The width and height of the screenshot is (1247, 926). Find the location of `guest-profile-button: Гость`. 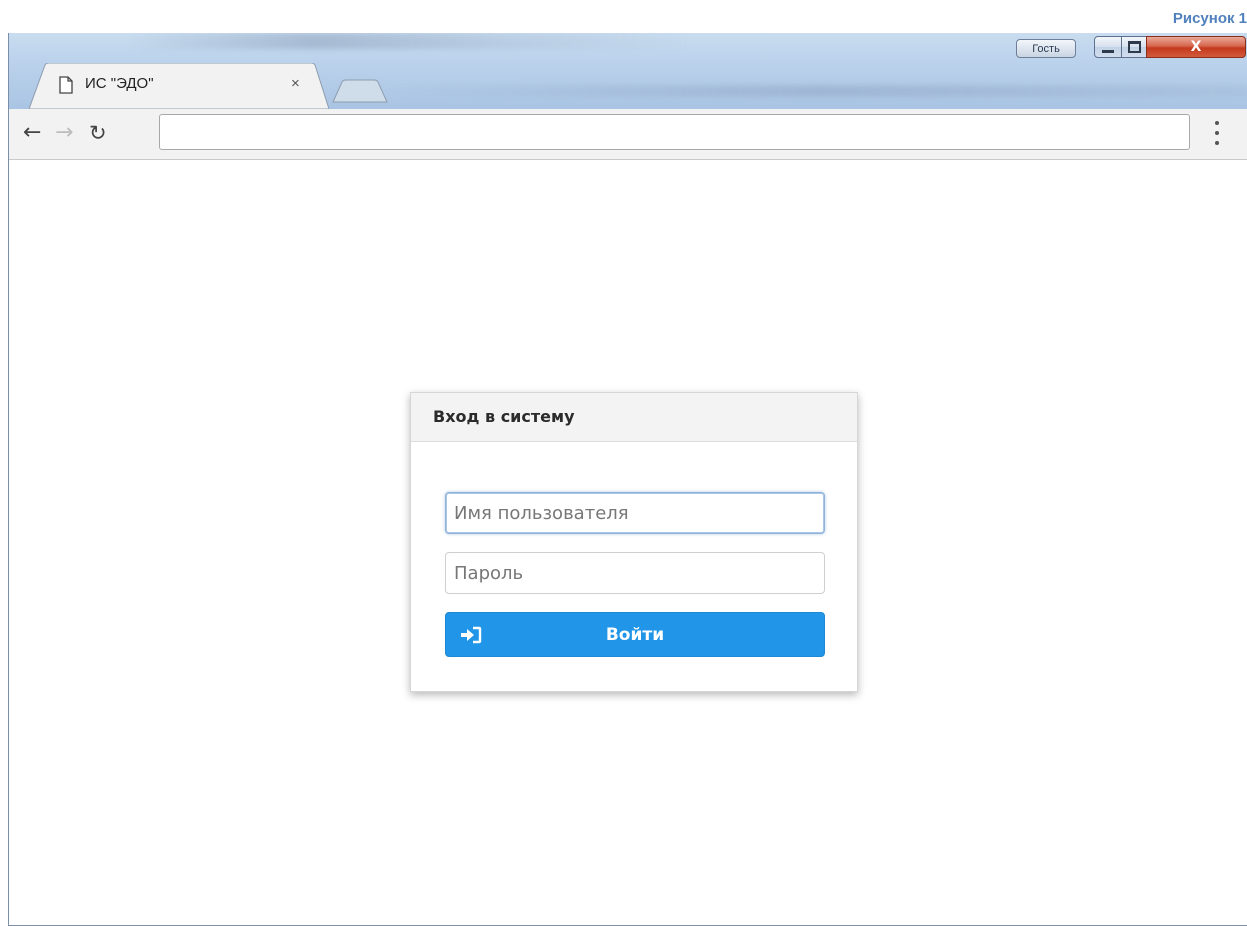

guest-profile-button: Гость is located at coordinates (1046, 48).